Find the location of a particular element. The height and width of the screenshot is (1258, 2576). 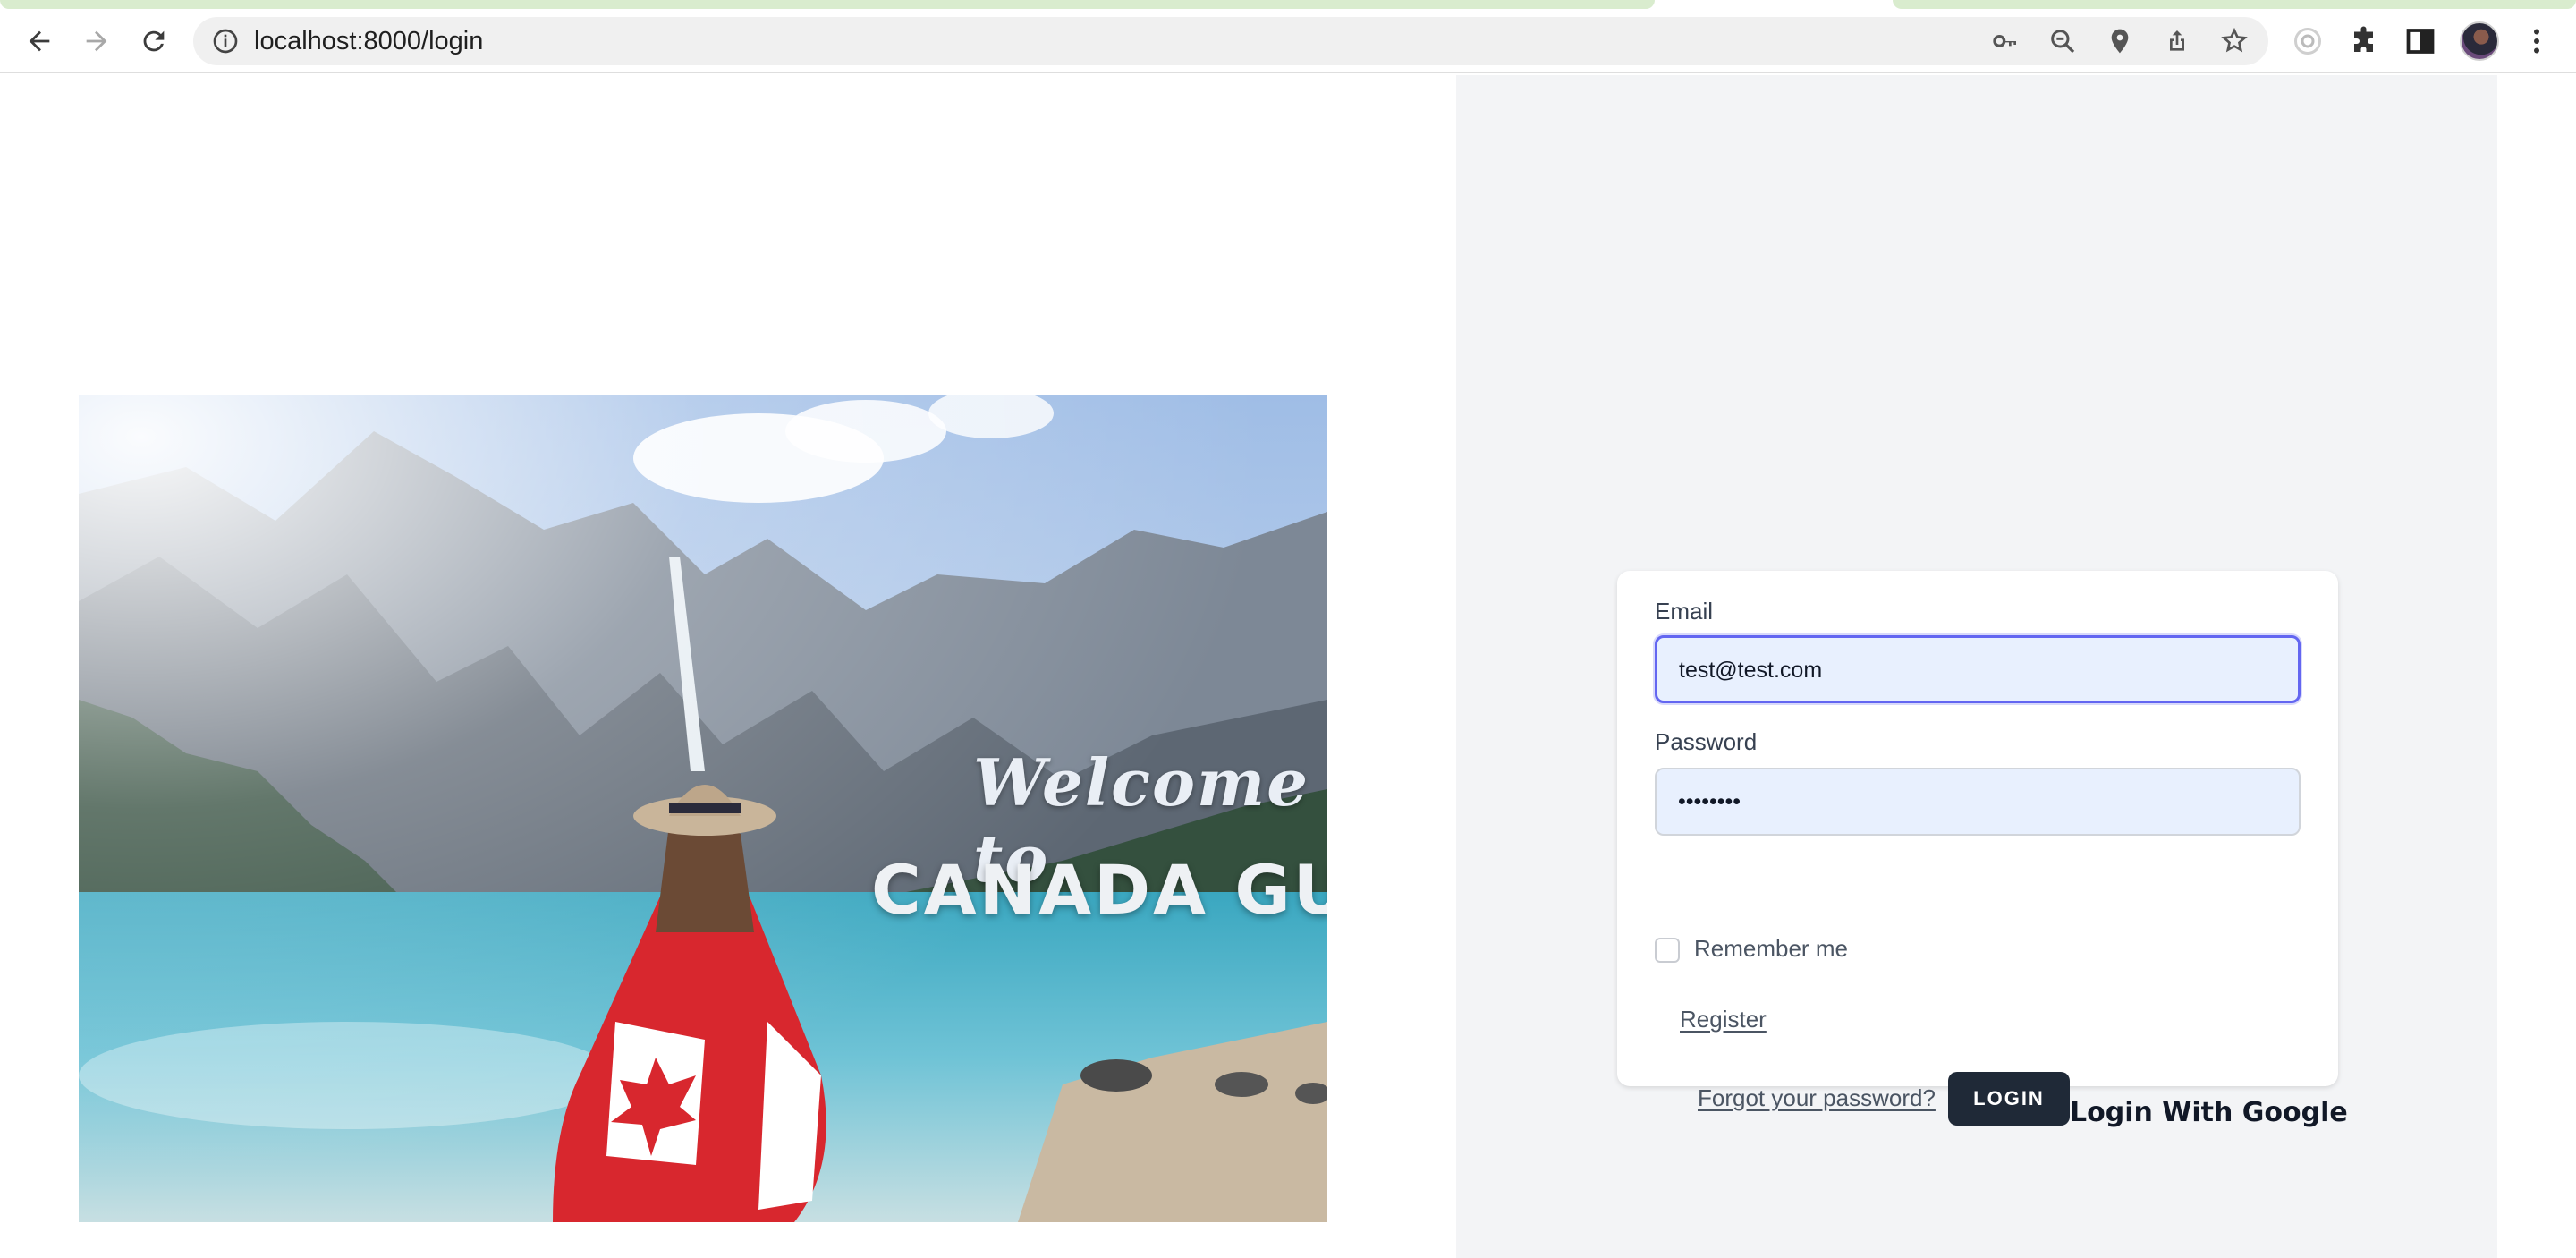

hero-title-text: CANADA GUIDE is located at coordinates (1099, 890).